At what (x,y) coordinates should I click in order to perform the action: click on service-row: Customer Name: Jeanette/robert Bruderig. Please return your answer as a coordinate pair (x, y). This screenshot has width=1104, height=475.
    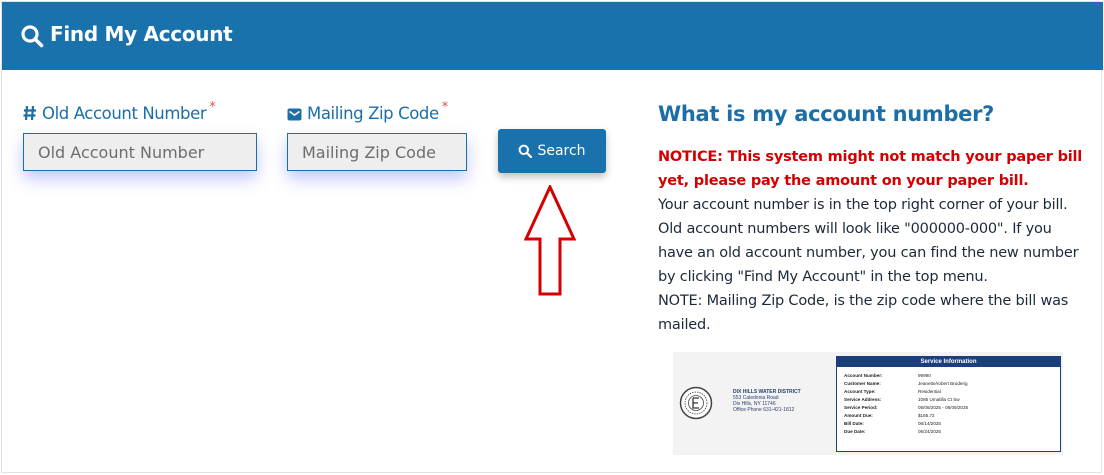
    Looking at the image, I should click on (906, 383).